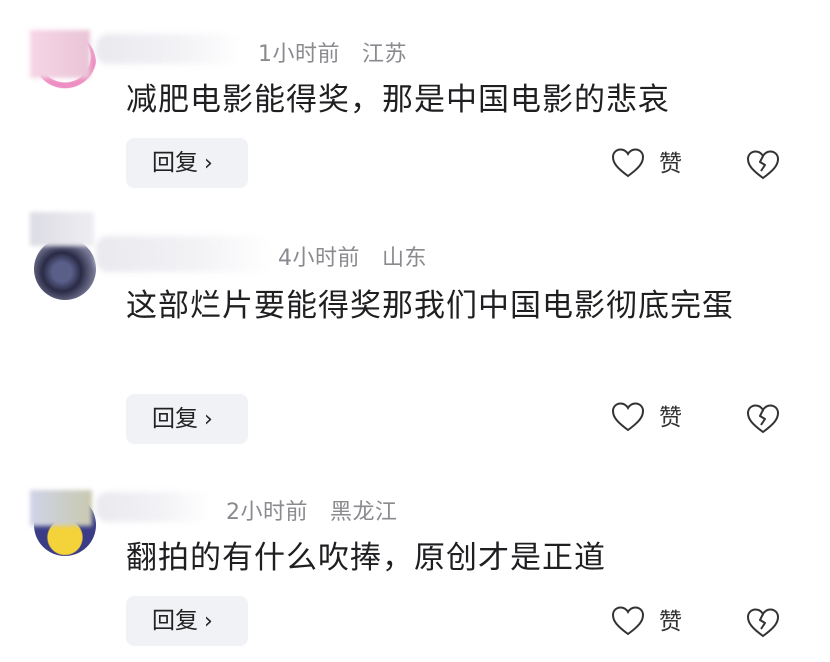 This screenshot has height=662, width=830. Describe the element at coordinates (267, 512) in the screenshot. I see `comment-time: 2小时前` at that location.